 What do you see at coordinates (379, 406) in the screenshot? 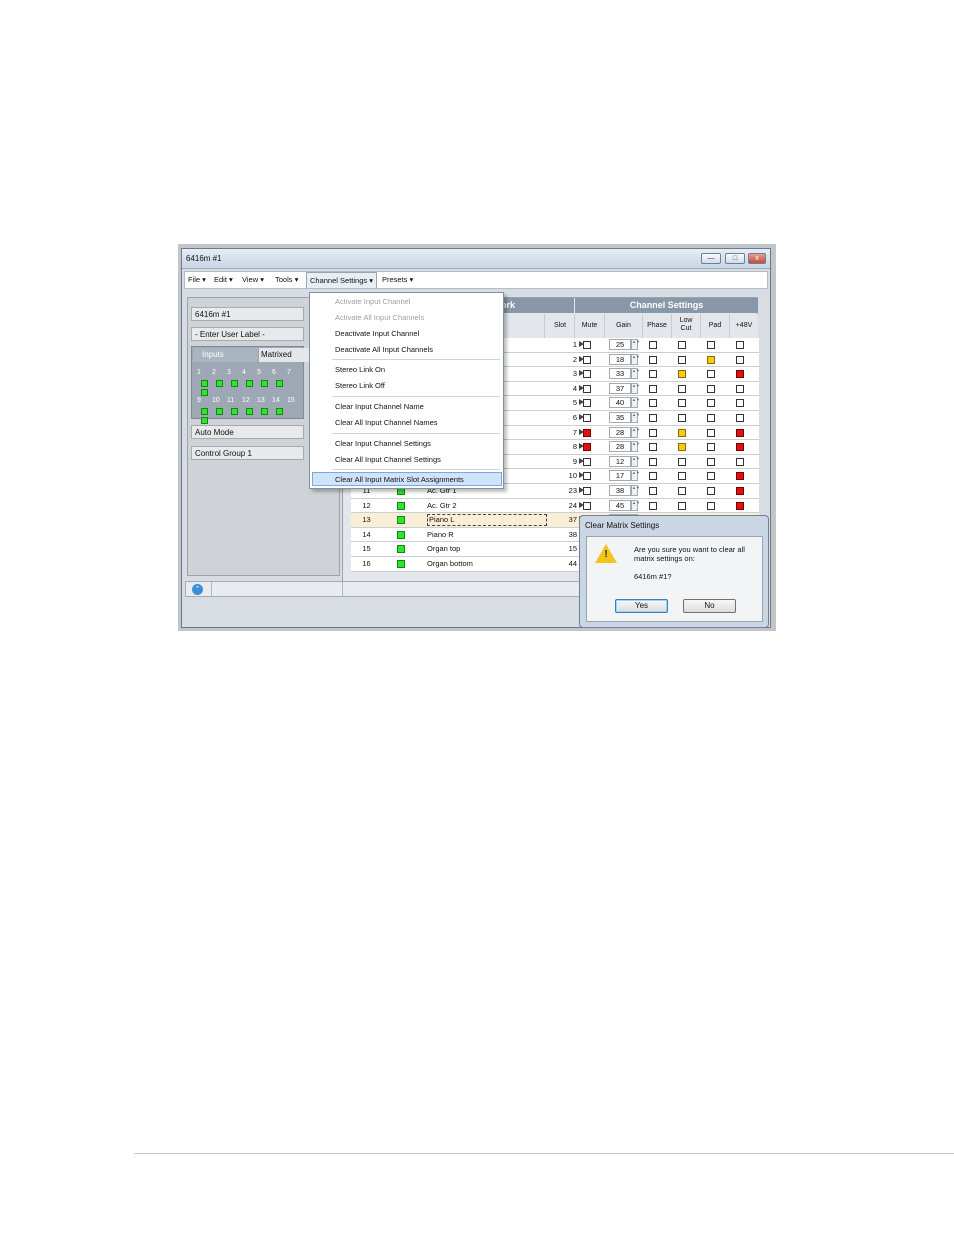
I see `menu-item-clear-input-channel-name: Clear Input Channel Name` at bounding box center [379, 406].